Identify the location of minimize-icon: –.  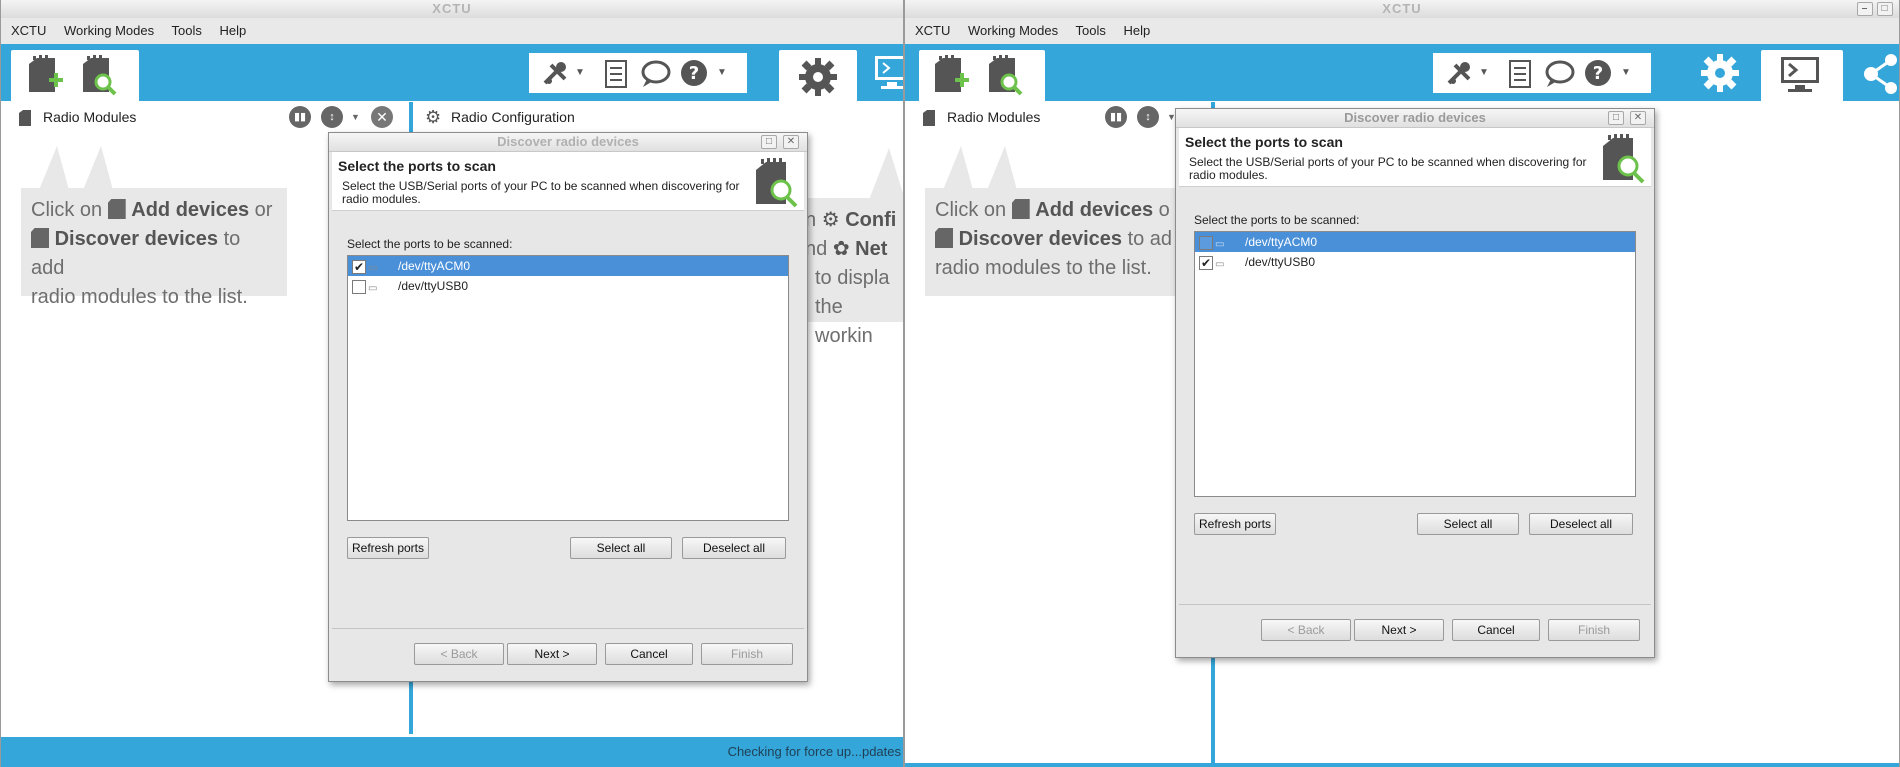
(1865, 9).